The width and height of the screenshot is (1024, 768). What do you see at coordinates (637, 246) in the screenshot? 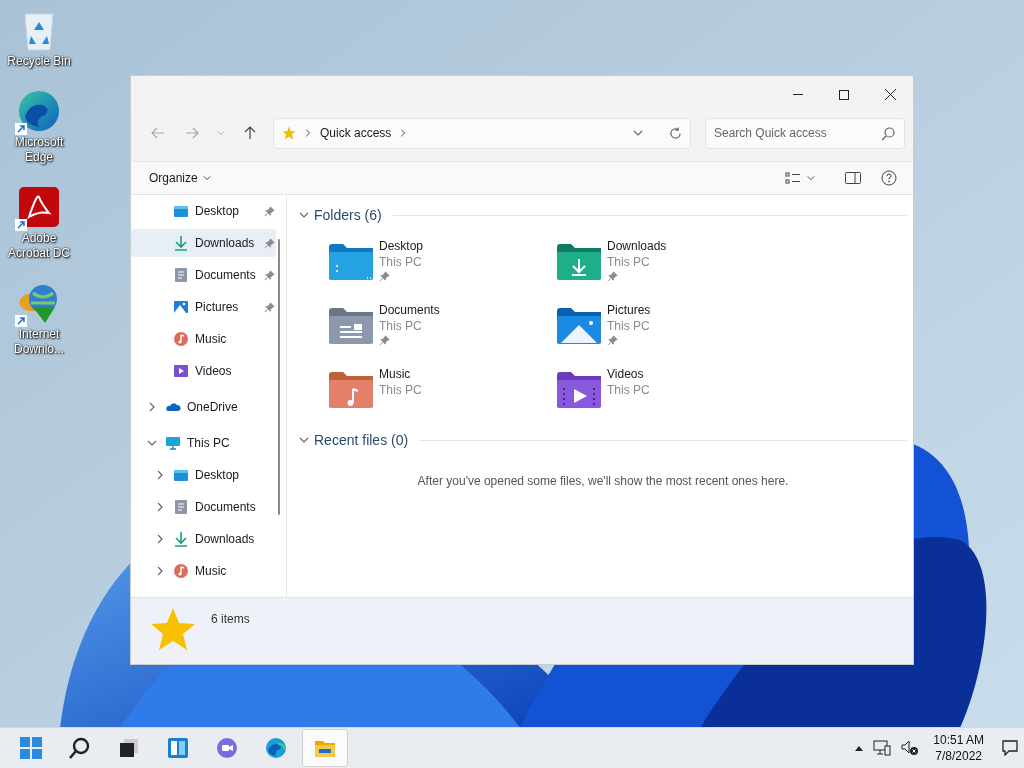
I see `folder-name: Downloads` at bounding box center [637, 246].